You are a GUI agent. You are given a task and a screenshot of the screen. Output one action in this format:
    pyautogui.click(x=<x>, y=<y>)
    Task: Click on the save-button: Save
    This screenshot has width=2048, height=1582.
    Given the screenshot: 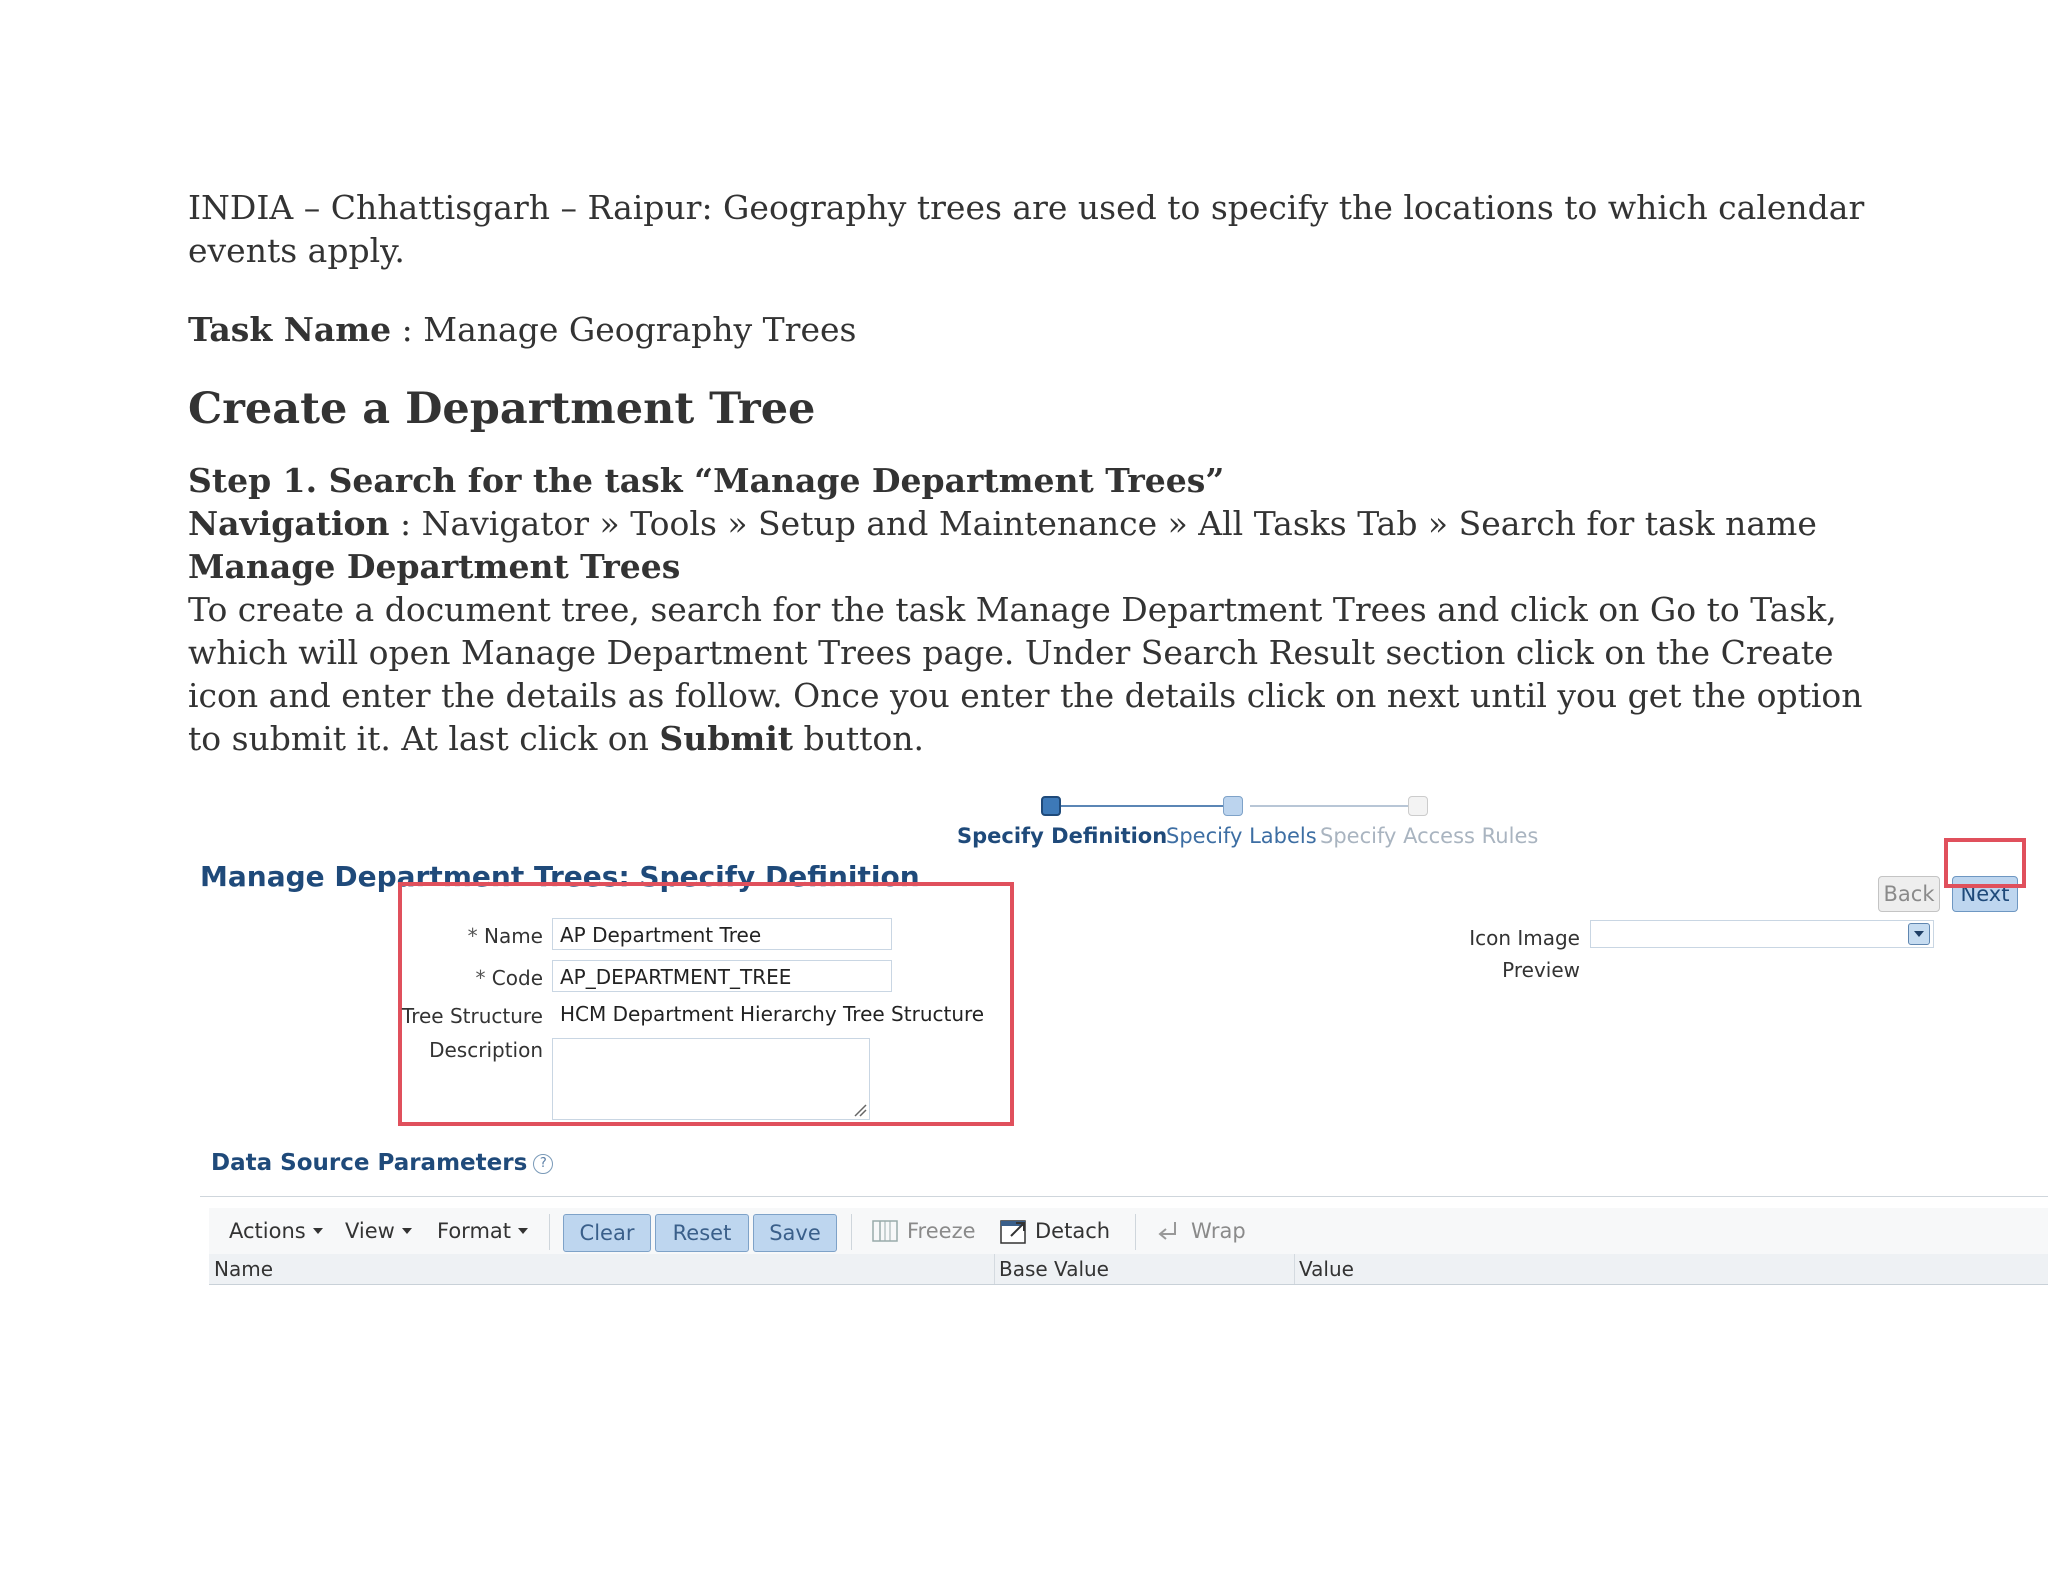 What is the action you would take?
    pyautogui.click(x=795, y=1233)
    